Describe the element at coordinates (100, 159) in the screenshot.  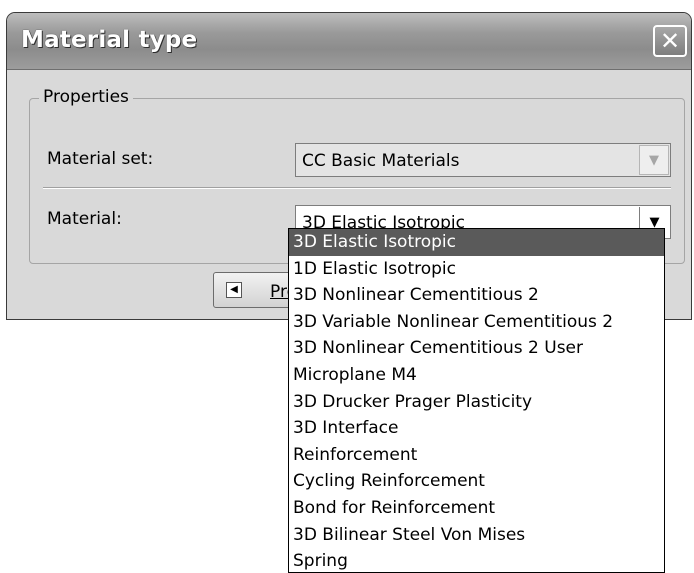
I see `material-set-label: Material set:` at that location.